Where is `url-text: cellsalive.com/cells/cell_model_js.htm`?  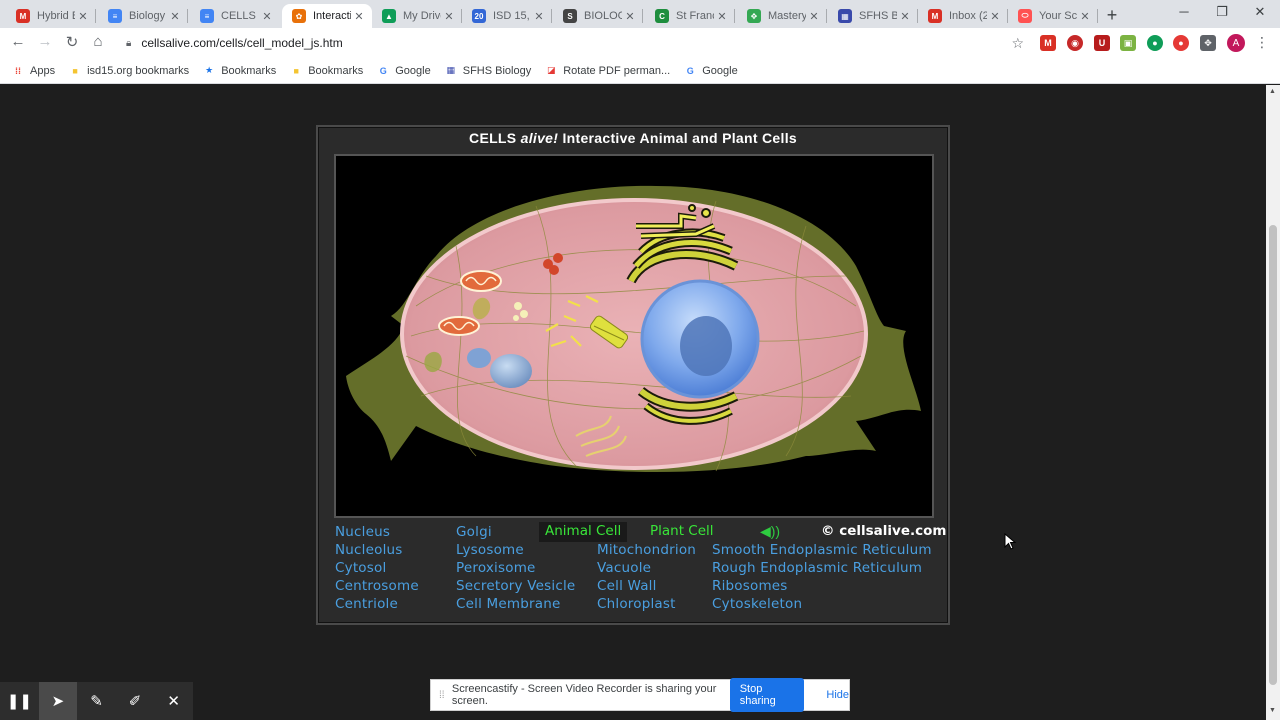 url-text: cellsalive.com/cells/cell_model_js.htm is located at coordinates (241, 43).